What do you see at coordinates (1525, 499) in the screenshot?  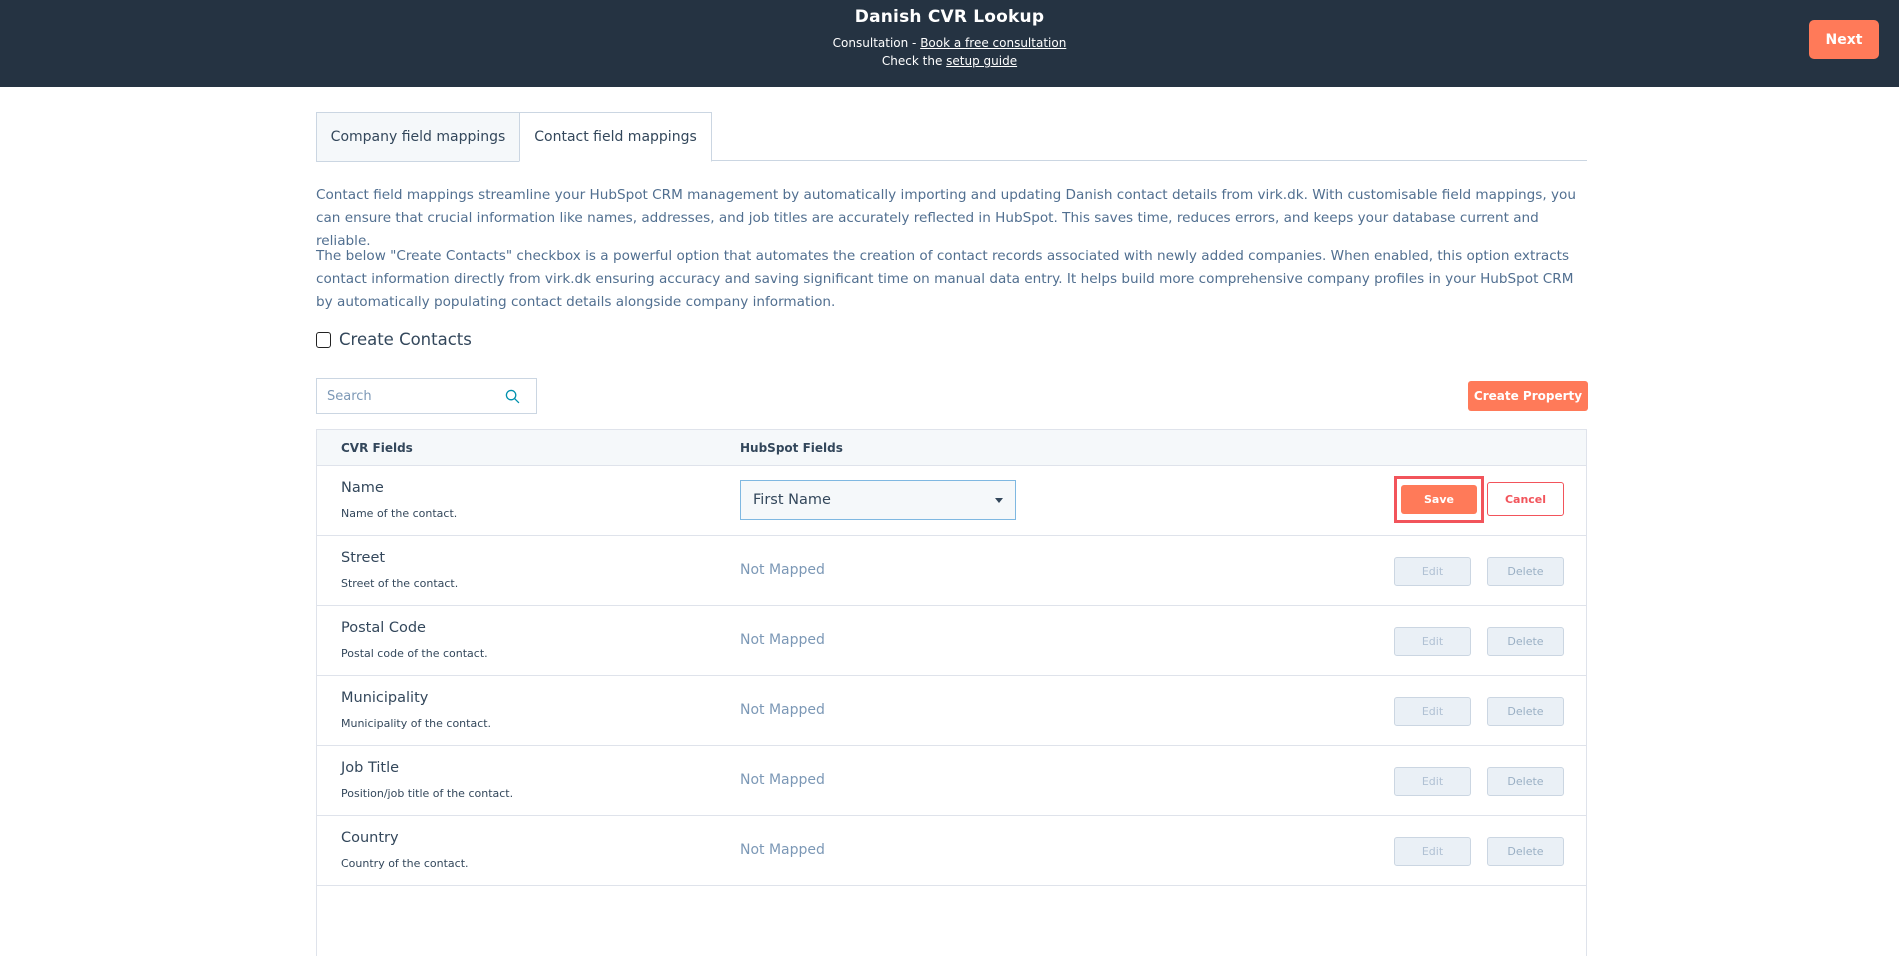 I see `cancel-button: Cancel` at bounding box center [1525, 499].